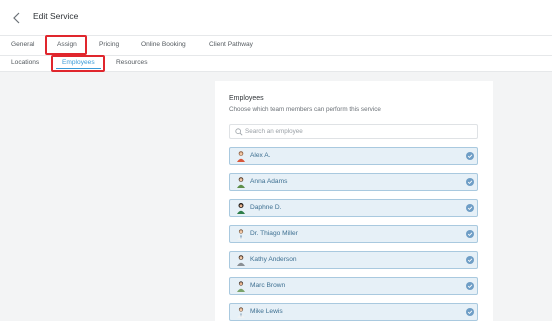 This screenshot has height=321, width=552. Describe the element at coordinates (266, 207) in the screenshot. I see `employee-name: Daphne D.` at that location.